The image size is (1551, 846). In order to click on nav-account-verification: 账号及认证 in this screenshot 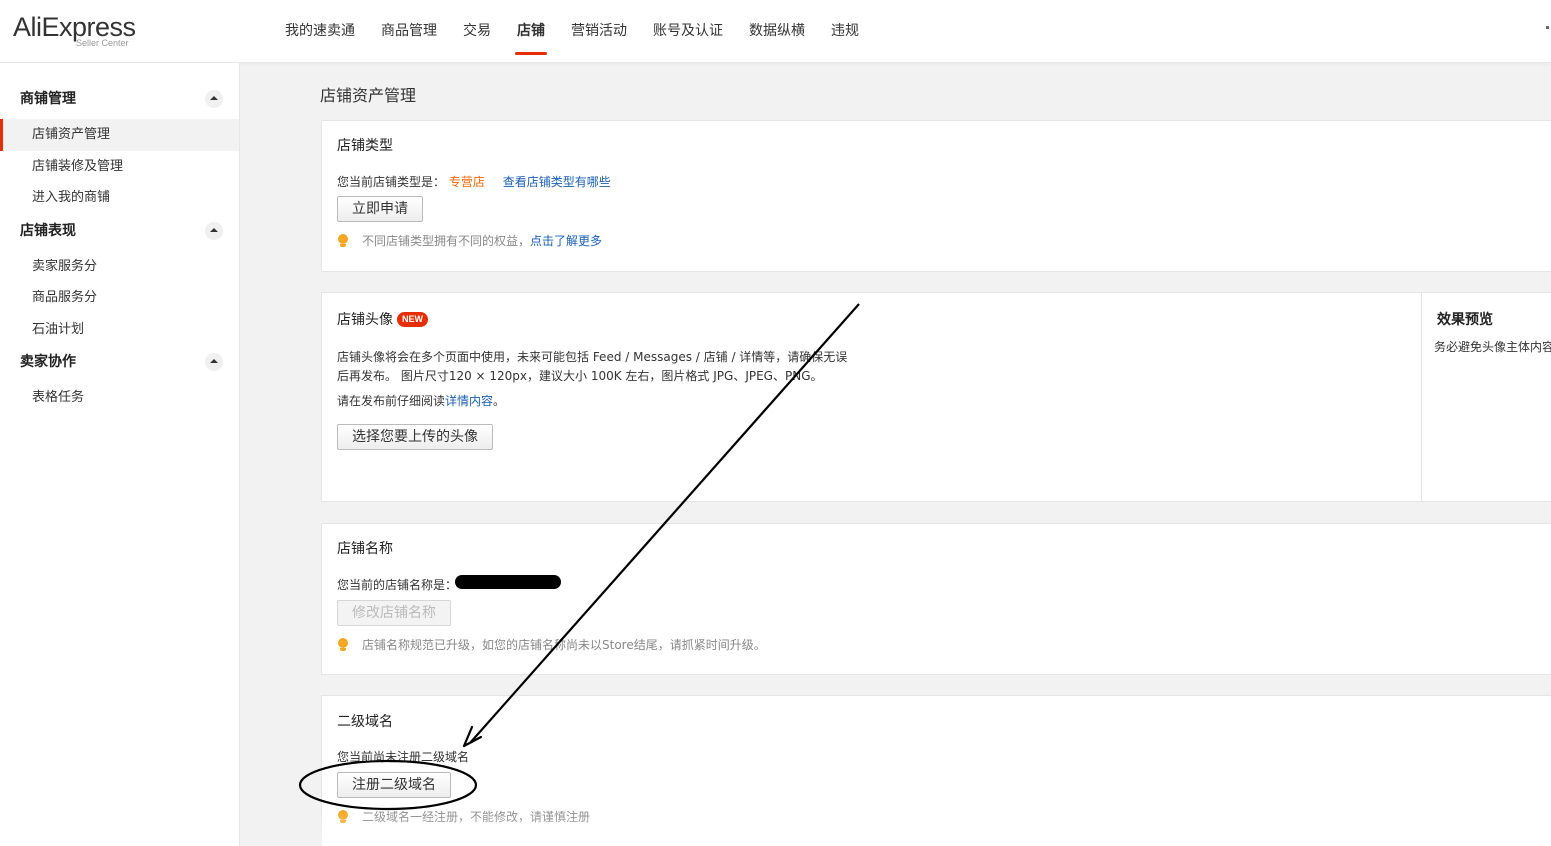, I will do `click(688, 31)`.